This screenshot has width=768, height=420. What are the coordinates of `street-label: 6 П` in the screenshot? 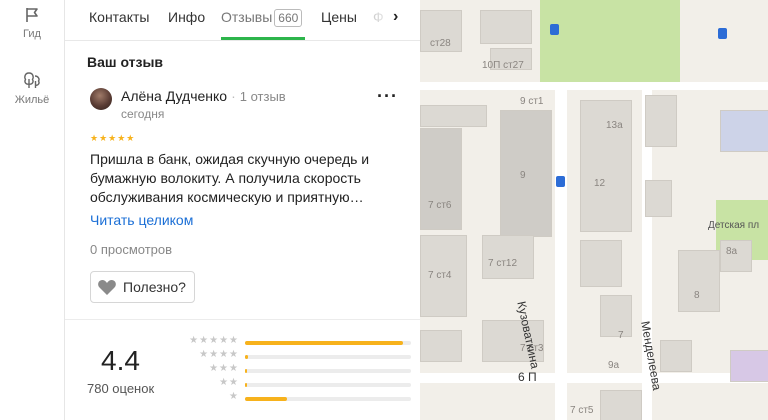 It's located at (527, 377).